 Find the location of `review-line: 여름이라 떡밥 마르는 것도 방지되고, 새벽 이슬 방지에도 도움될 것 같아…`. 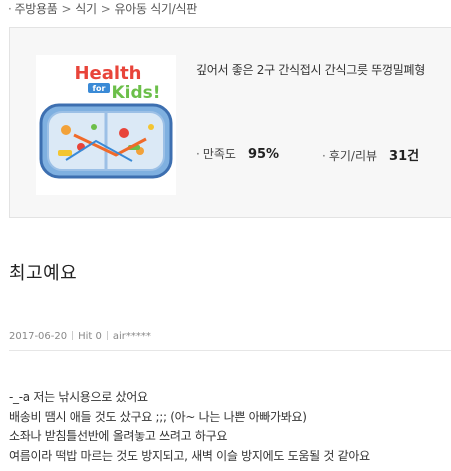

review-line: 여름이라 떡밥 마르는 것도 방지되고, 새벽 이슬 방지에도 도움될 것 같아… is located at coordinates (189, 455).